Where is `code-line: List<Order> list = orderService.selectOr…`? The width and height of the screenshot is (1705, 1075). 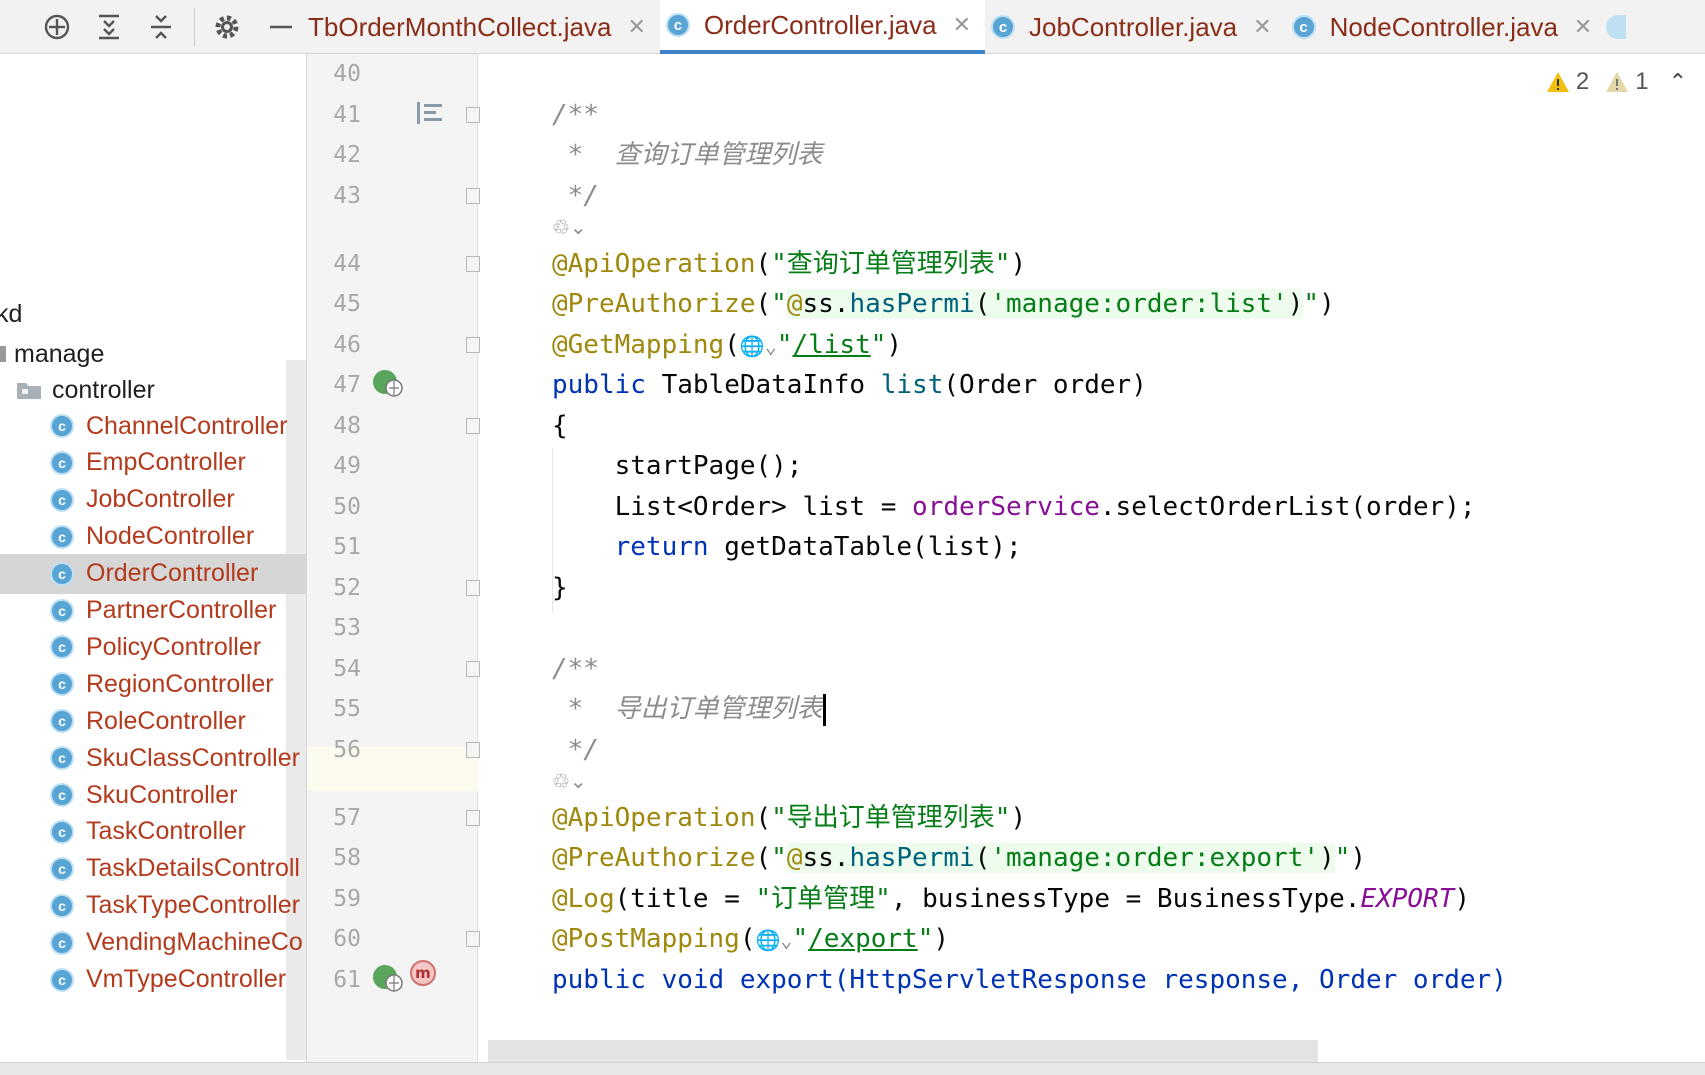 code-line: List<Order> list = orderService.selectOr… is located at coordinates (1014, 507).